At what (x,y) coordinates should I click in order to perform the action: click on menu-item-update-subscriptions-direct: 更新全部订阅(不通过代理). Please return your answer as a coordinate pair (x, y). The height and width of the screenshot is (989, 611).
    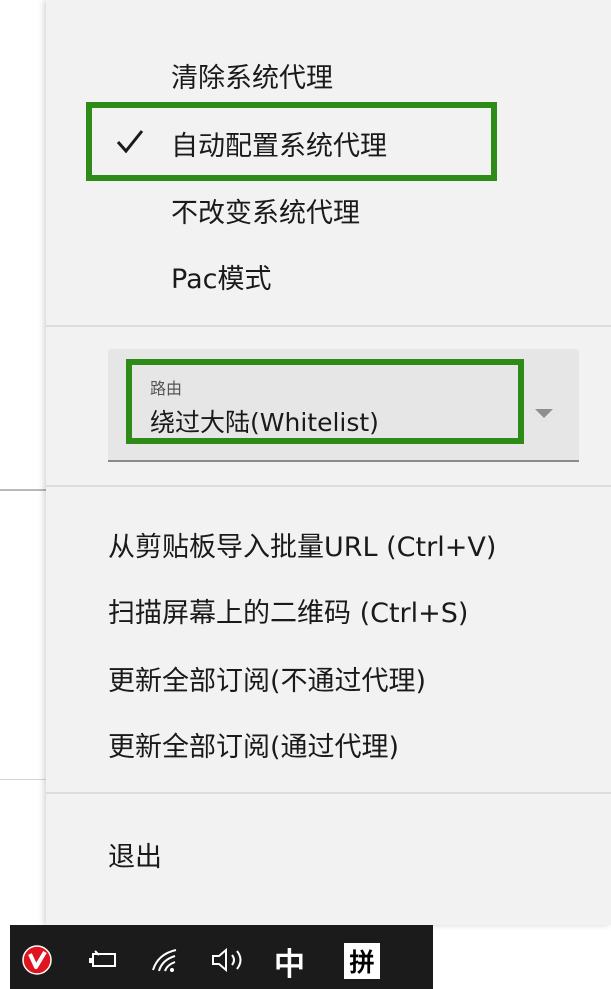
    Looking at the image, I should click on (328, 678).